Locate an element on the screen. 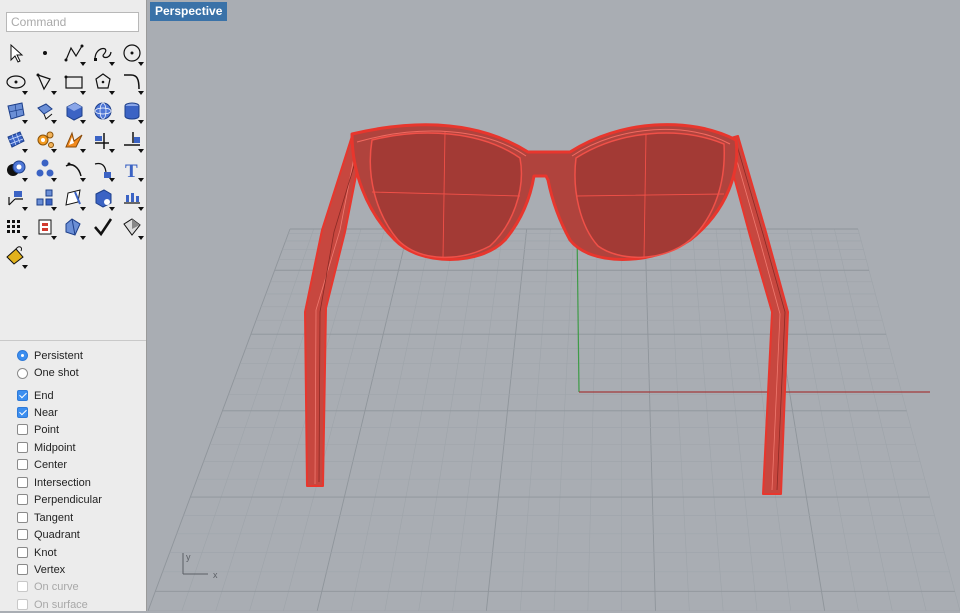  extrude-icon is located at coordinates (45, 111).